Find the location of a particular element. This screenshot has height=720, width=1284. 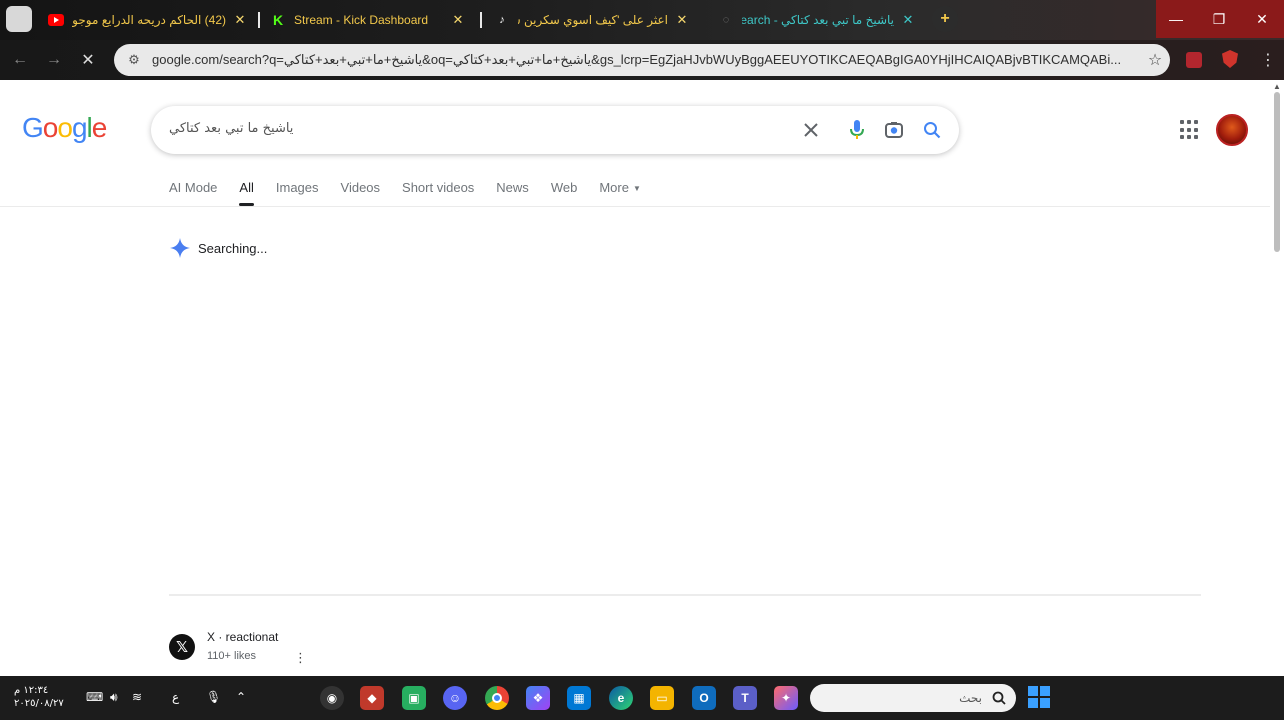

tab-all: All is located at coordinates (247, 192).